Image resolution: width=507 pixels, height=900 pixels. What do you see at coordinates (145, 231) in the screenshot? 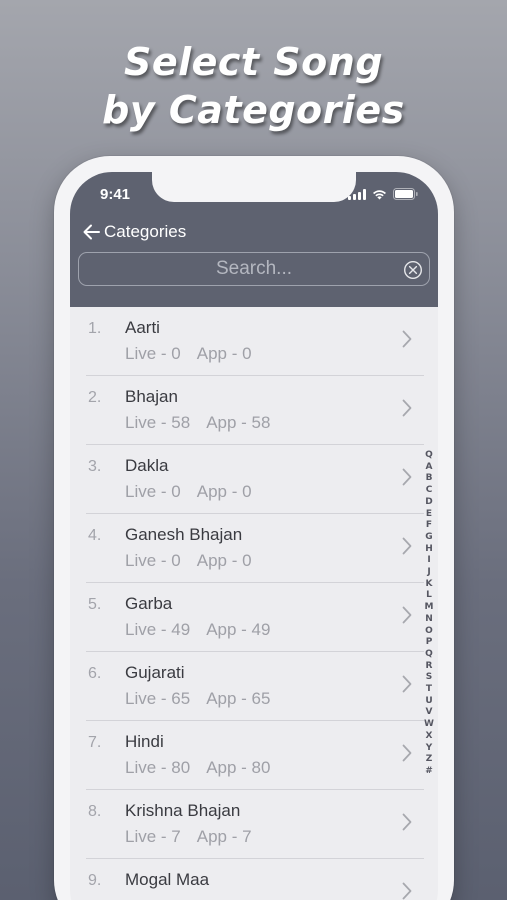
I see `back-label: Categories` at bounding box center [145, 231].